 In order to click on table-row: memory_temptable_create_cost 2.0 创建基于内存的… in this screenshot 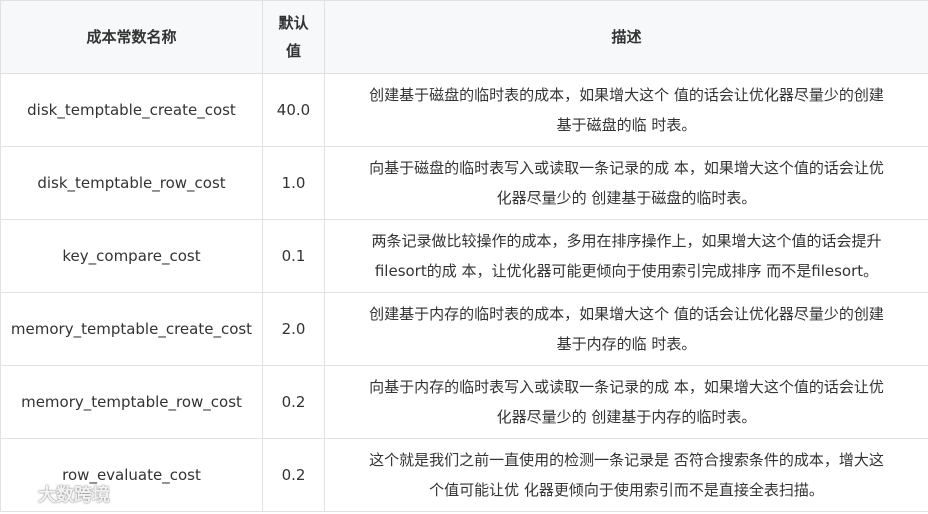, I will do `click(464, 329)`.